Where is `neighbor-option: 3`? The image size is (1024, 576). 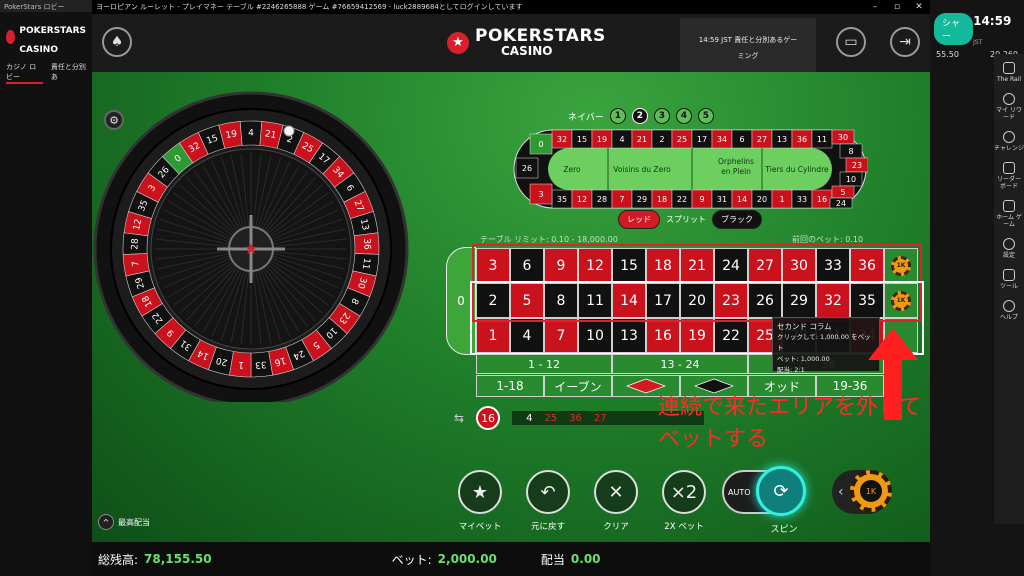 neighbor-option: 3 is located at coordinates (661, 116).